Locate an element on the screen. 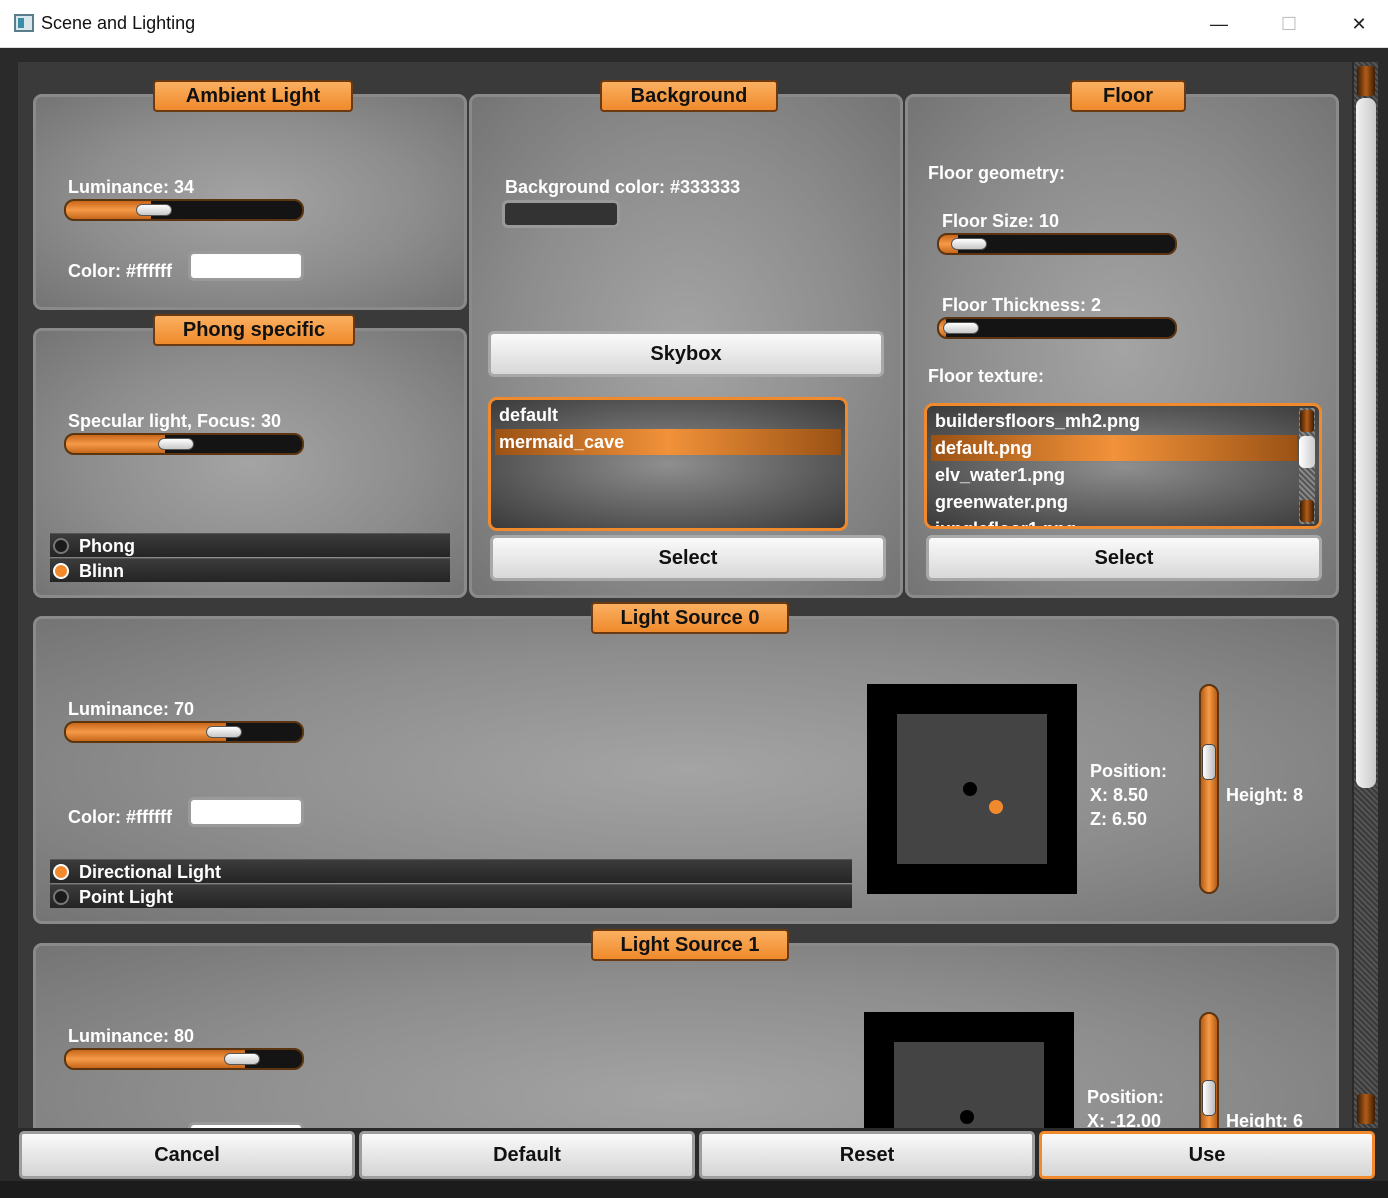 This screenshot has width=1388, height=1198. floor-geometry-label: Floor geometry: is located at coordinates (997, 173).